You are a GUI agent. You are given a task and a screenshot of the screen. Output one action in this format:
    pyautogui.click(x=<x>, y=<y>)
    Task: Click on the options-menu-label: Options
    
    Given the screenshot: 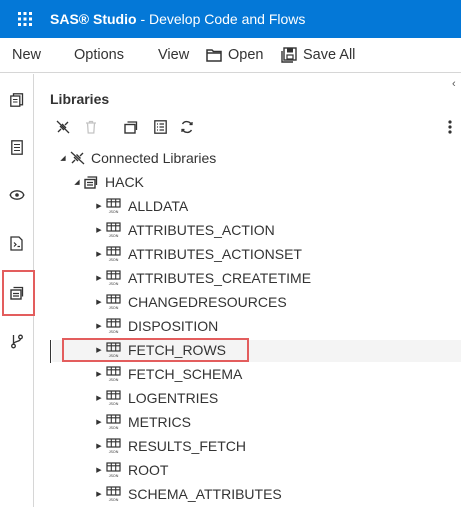 What is the action you would take?
    pyautogui.click(x=99, y=55)
    